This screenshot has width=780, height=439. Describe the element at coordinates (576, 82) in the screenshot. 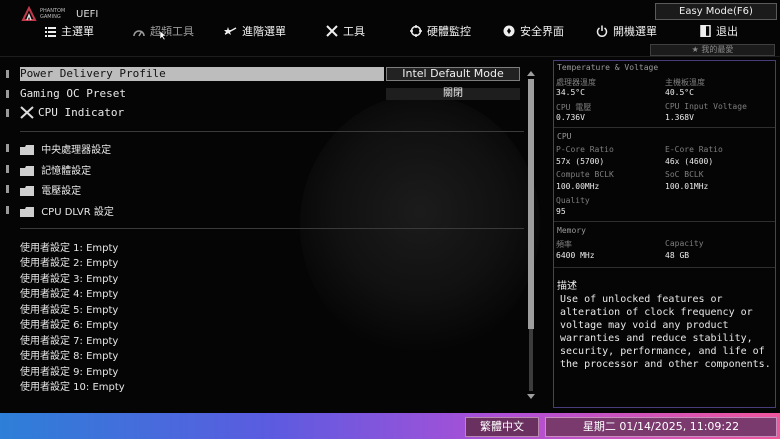

I see `cpu-temp-label: 處理器溫度` at that location.